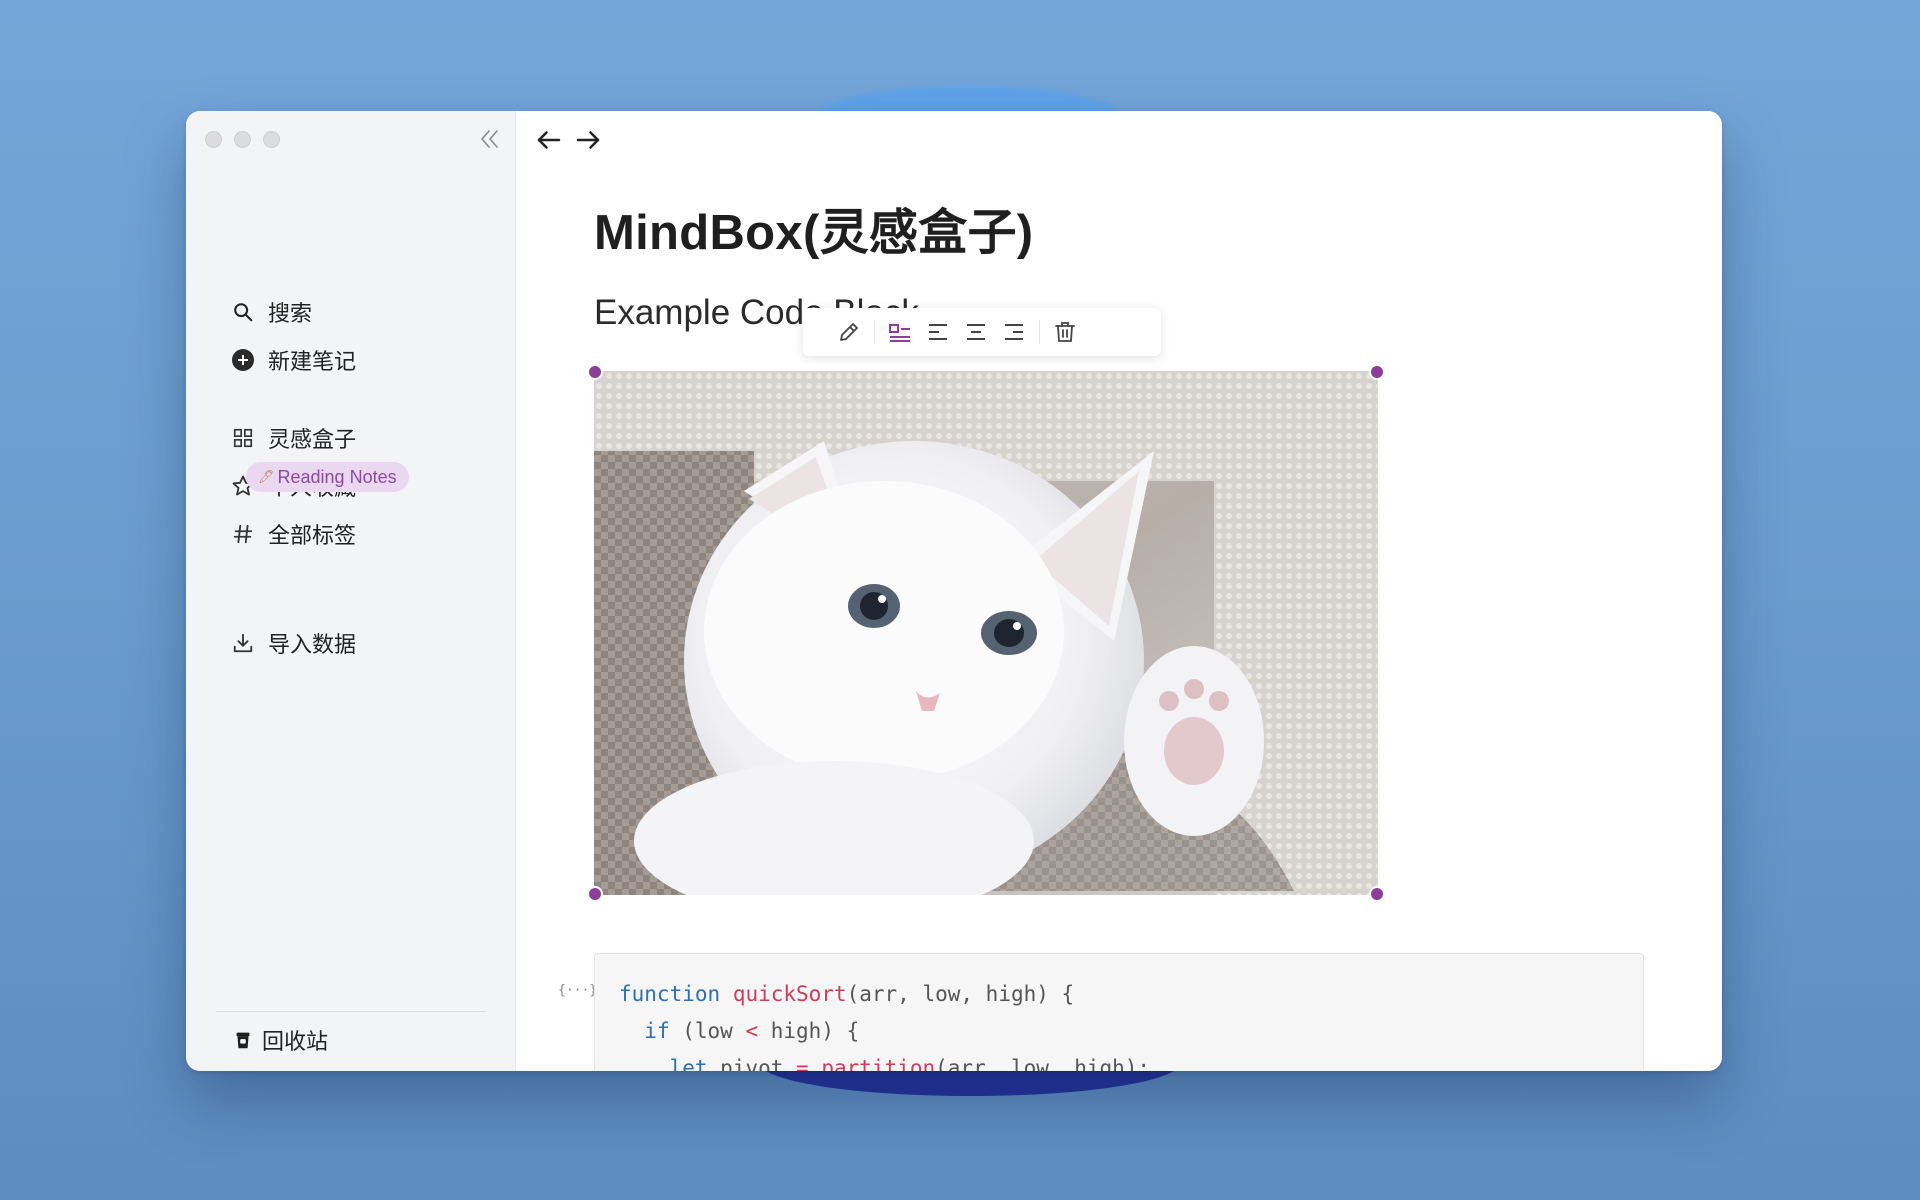 This screenshot has width=1920, height=1200. What do you see at coordinates (243, 1040) in the screenshot?
I see `trash-icon` at bounding box center [243, 1040].